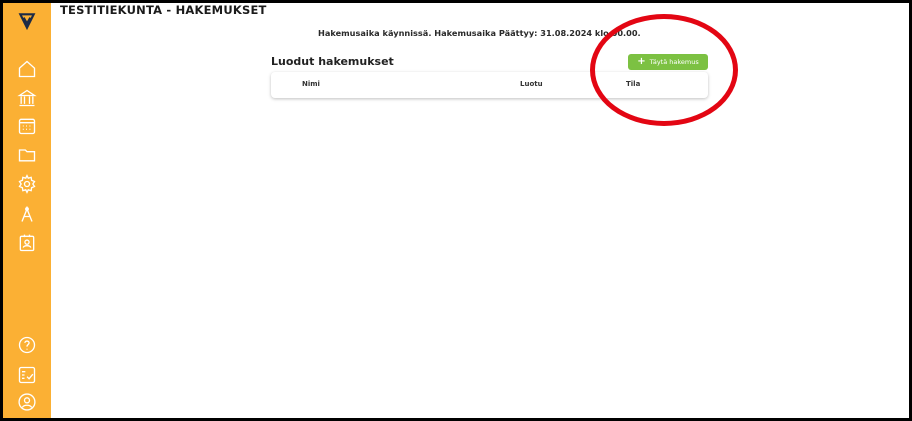  Describe the element at coordinates (633, 84) in the screenshot. I see `column-header-status: Tila` at that location.